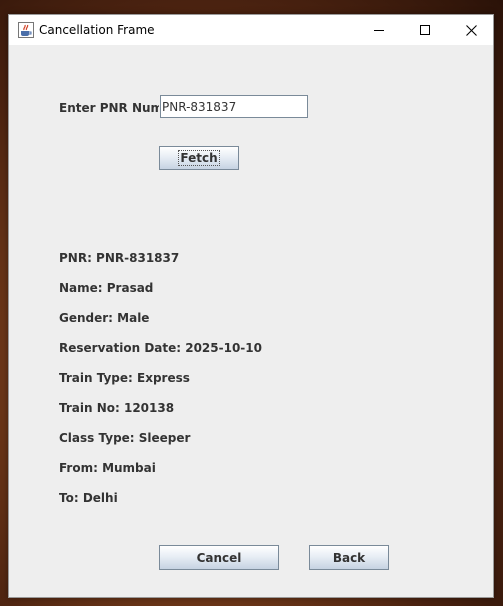 The height and width of the screenshot is (606, 503). Describe the element at coordinates (106, 288) in the screenshot. I see `detail-name: Name: Prasad` at that location.